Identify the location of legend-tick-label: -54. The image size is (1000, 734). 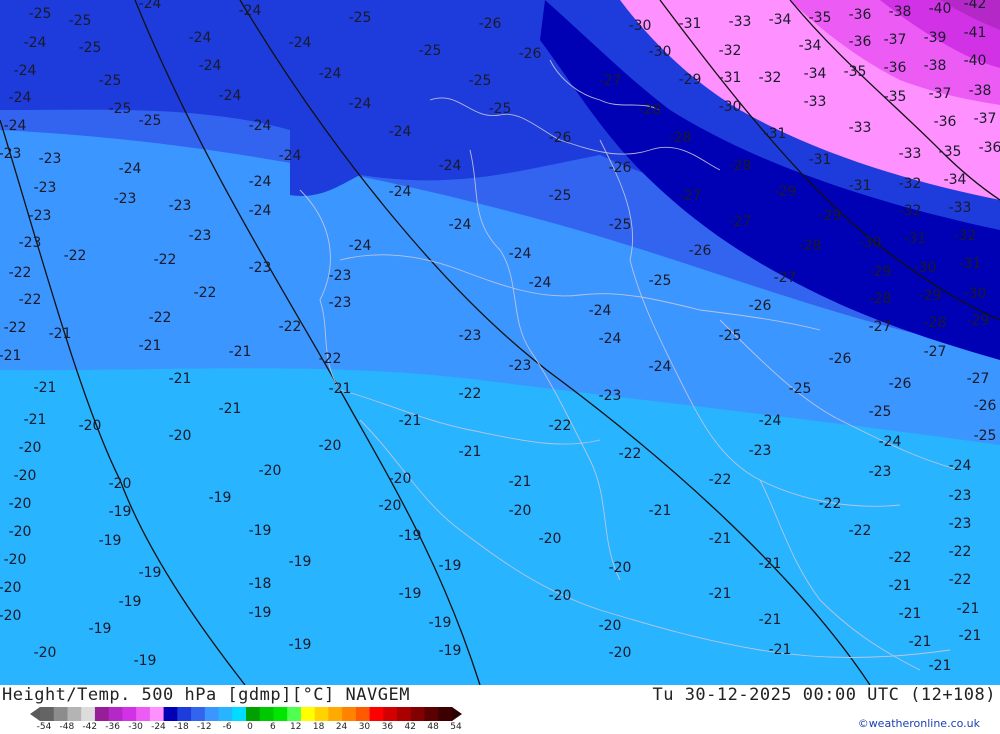
(44, 727).